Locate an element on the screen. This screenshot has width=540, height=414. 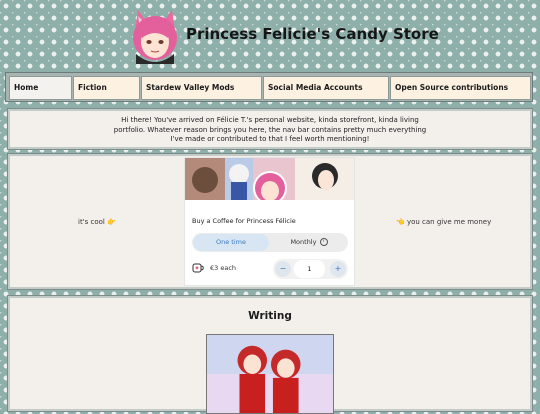
nav-home: Home is located at coordinates (40, 88).